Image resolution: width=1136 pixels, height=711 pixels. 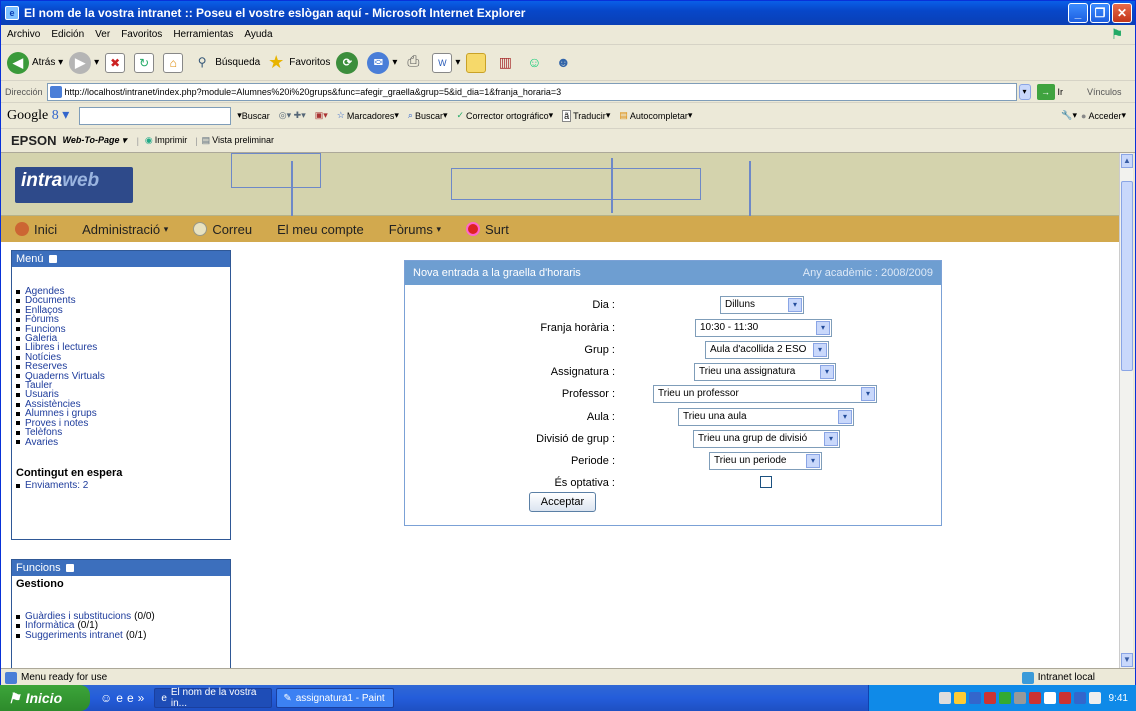 I want to click on menu-ayuda: Ayuda, so click(x=258, y=34).